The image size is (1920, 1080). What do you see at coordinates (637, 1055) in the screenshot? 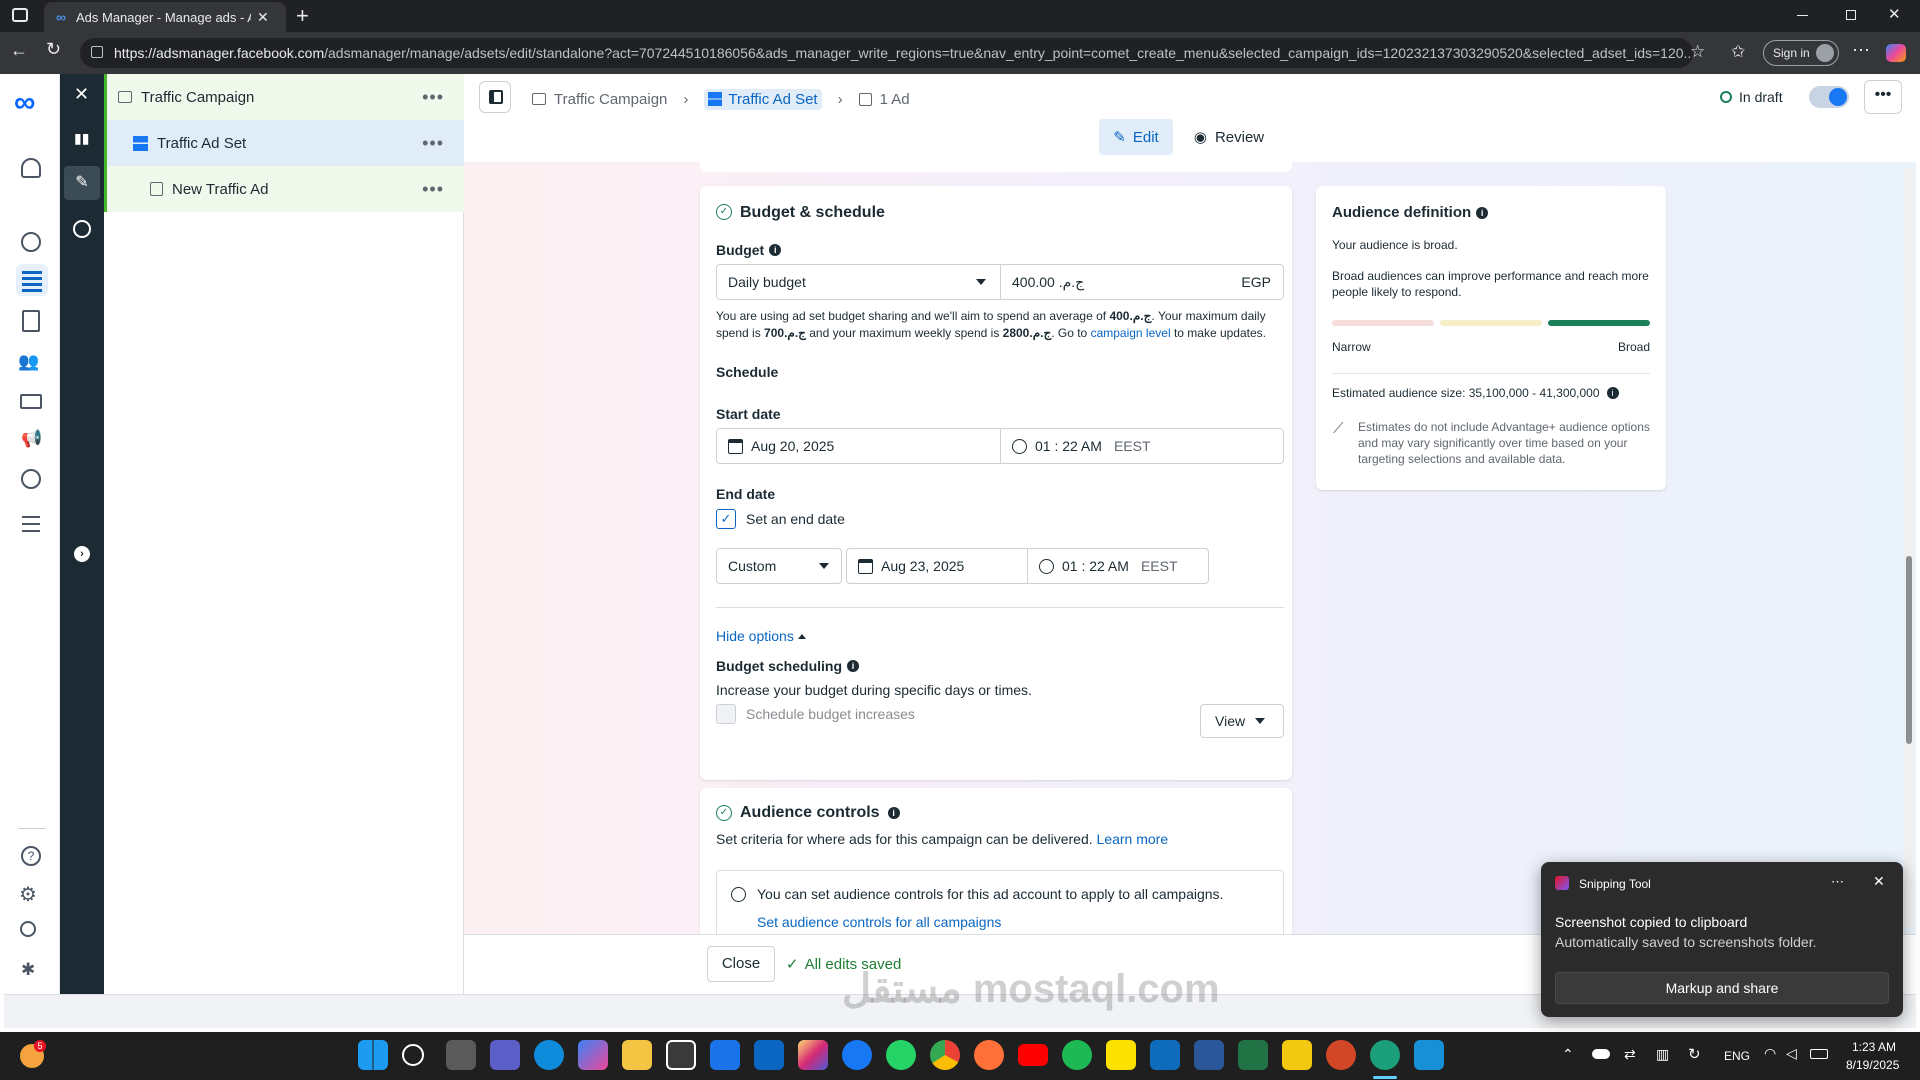
I see `file-explorer-icon` at bounding box center [637, 1055].